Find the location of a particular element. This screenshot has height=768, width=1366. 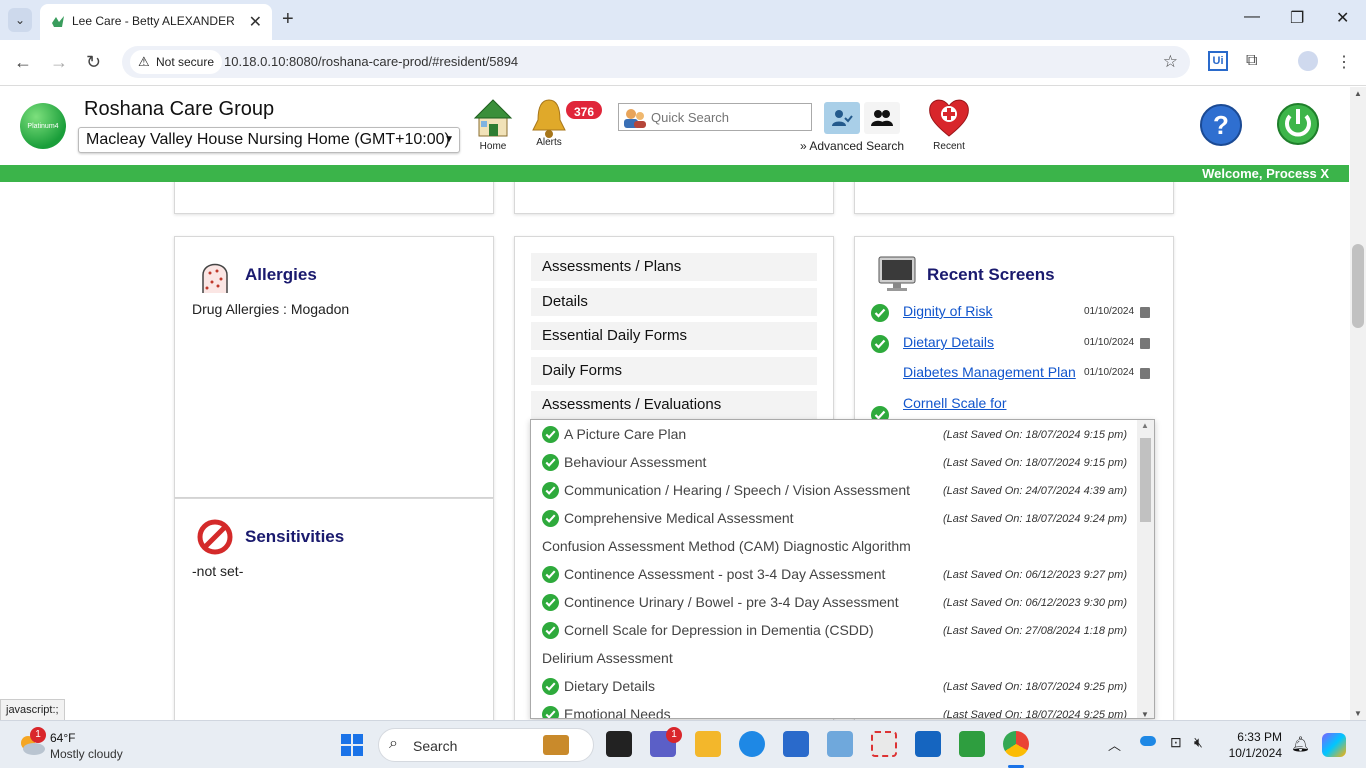

edge-icon is located at coordinates (752, 744).